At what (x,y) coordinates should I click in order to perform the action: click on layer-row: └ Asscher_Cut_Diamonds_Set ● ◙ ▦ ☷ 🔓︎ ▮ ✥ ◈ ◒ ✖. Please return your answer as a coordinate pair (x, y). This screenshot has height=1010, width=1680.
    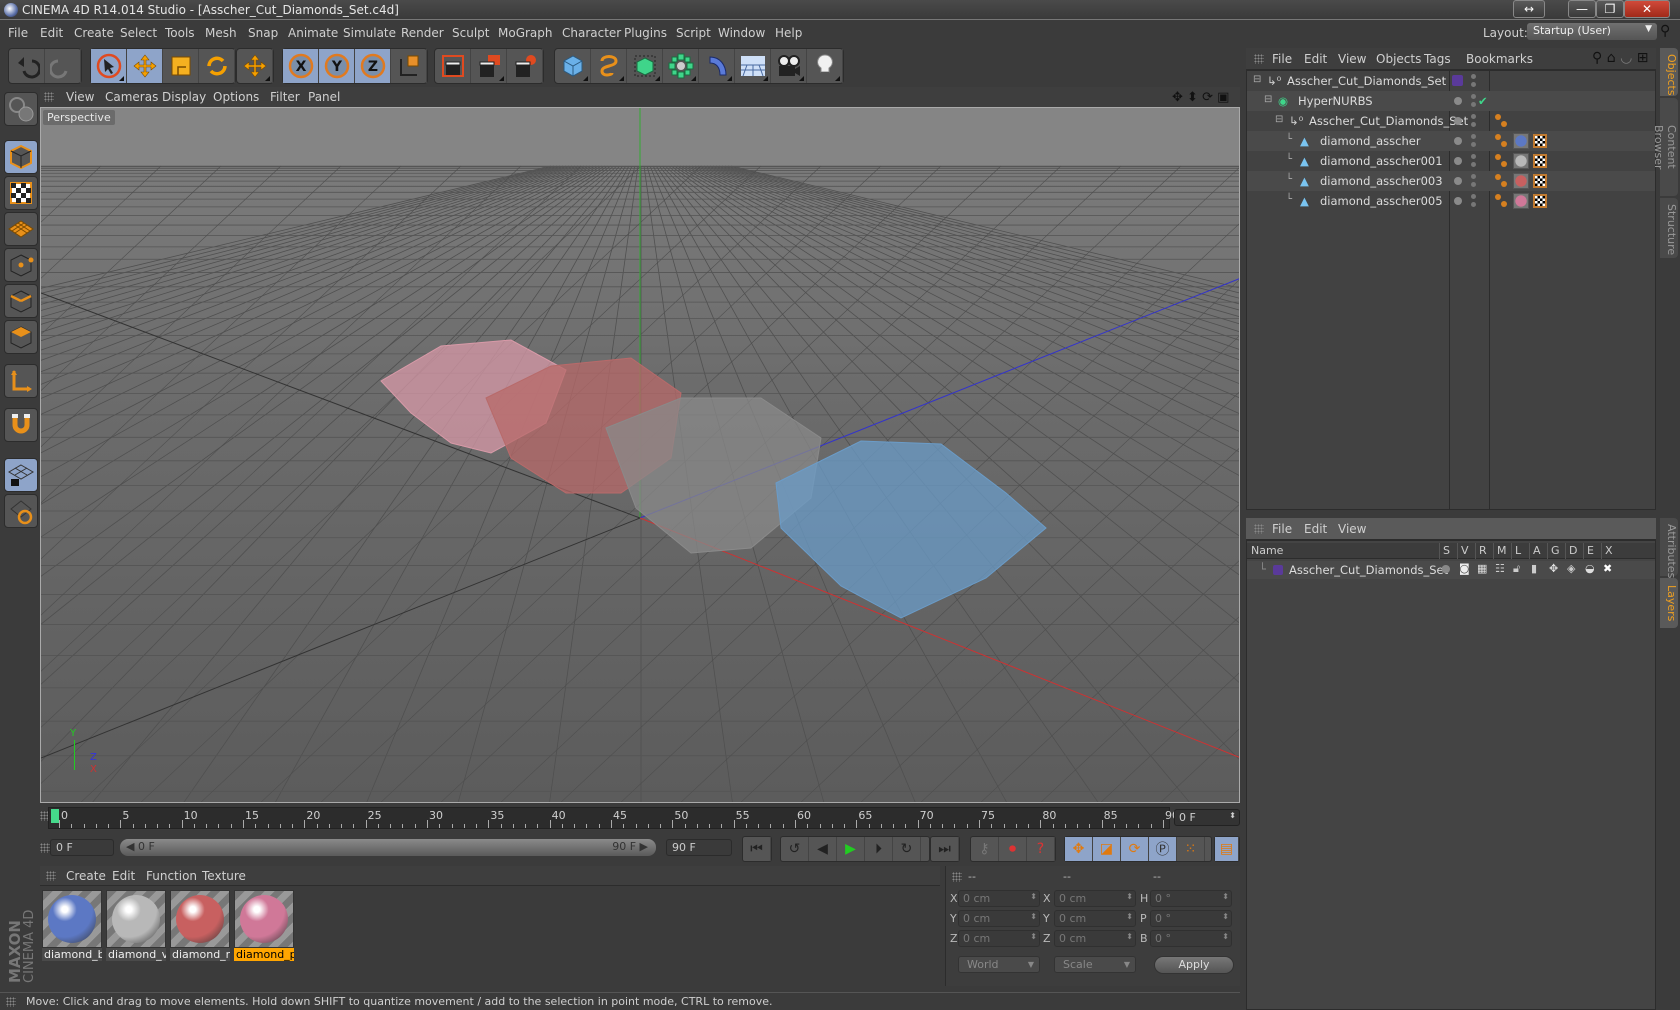
    Looking at the image, I should click on (1451, 570).